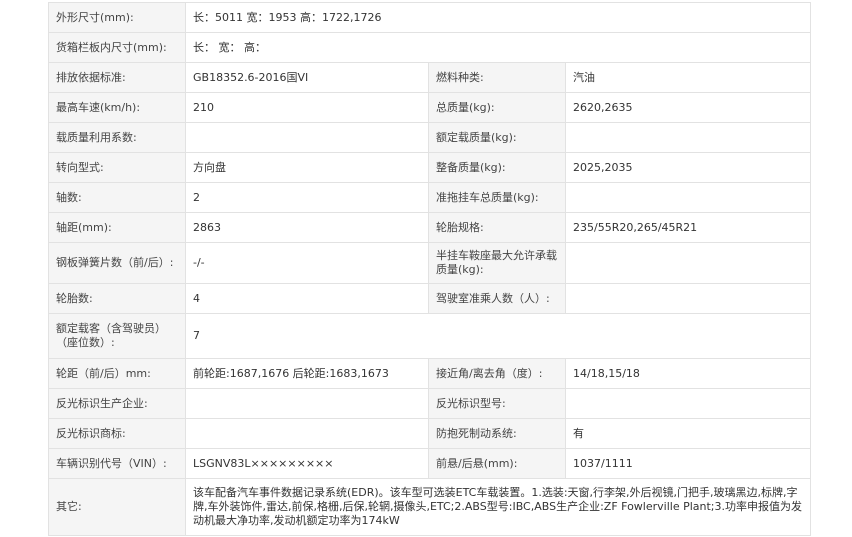 This screenshot has width=852, height=537. What do you see at coordinates (117, 227) in the screenshot?
I see `spec-label: 轴距(mm):` at bounding box center [117, 227].